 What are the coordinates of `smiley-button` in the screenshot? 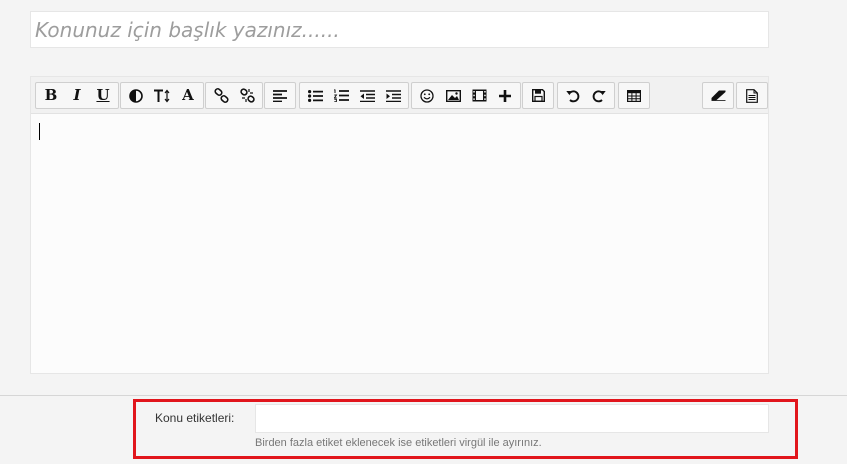 It's located at (427, 95).